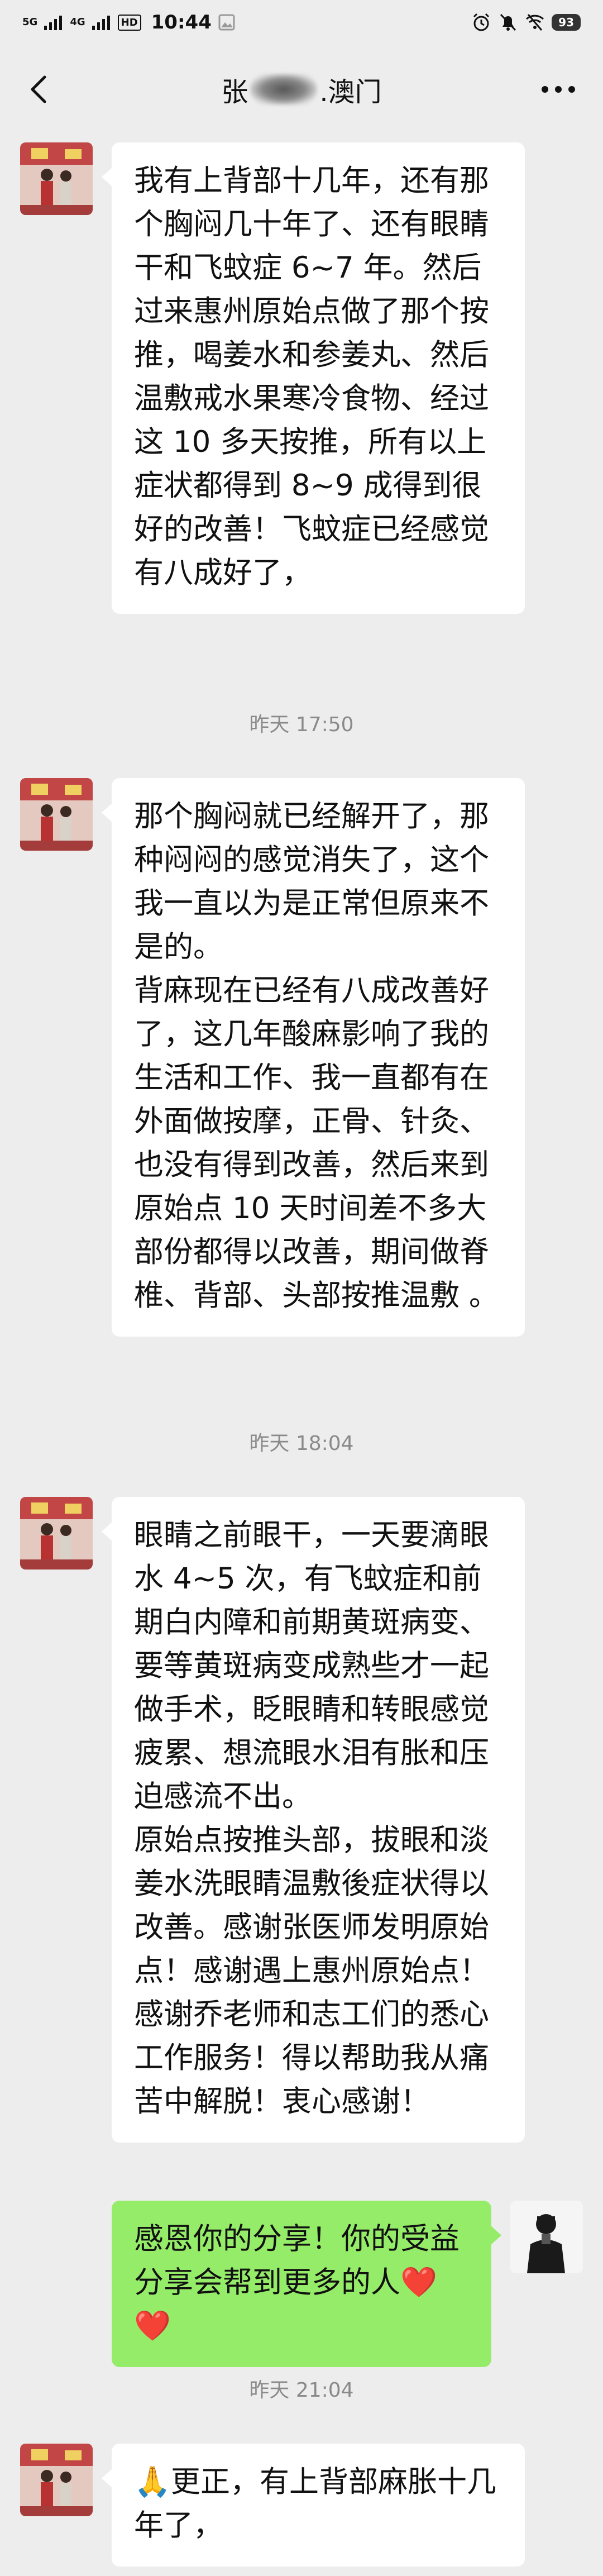 This screenshot has width=603, height=2576. Describe the element at coordinates (284, 89) in the screenshot. I see `blurred-name` at that location.